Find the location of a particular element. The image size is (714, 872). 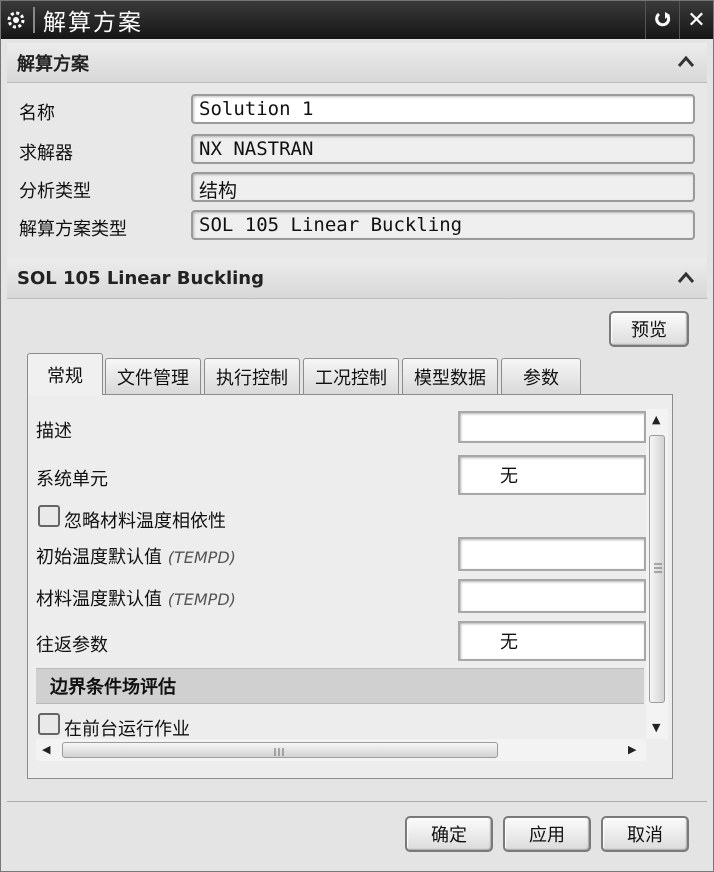

field-row-solver: 求解器 NX NASTRAN is located at coordinates (357, 149).